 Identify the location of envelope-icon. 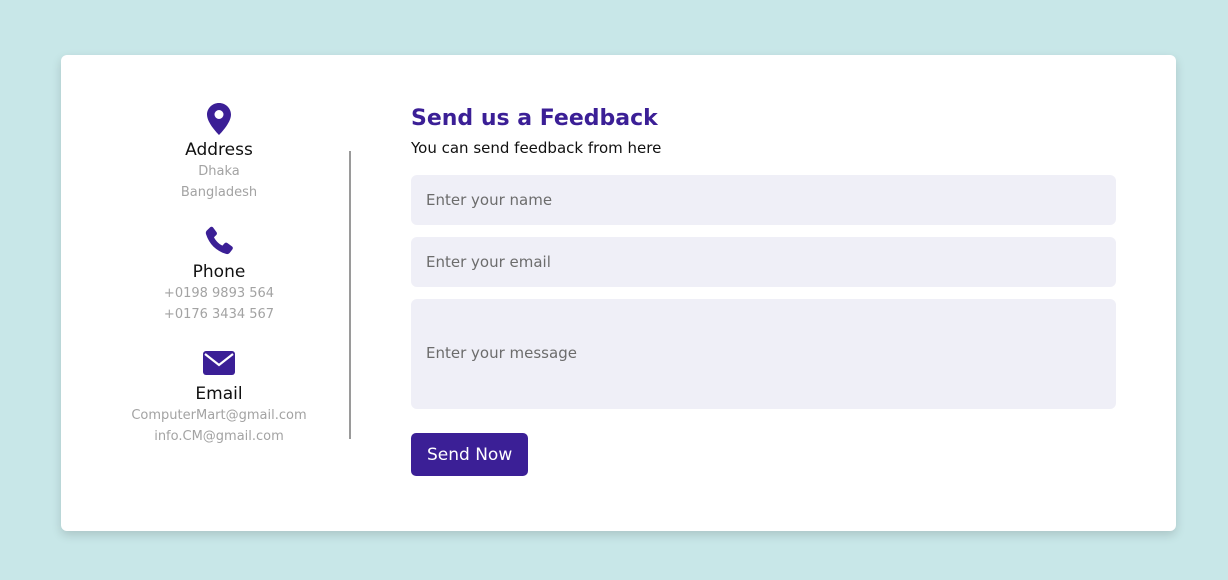
(219, 363).